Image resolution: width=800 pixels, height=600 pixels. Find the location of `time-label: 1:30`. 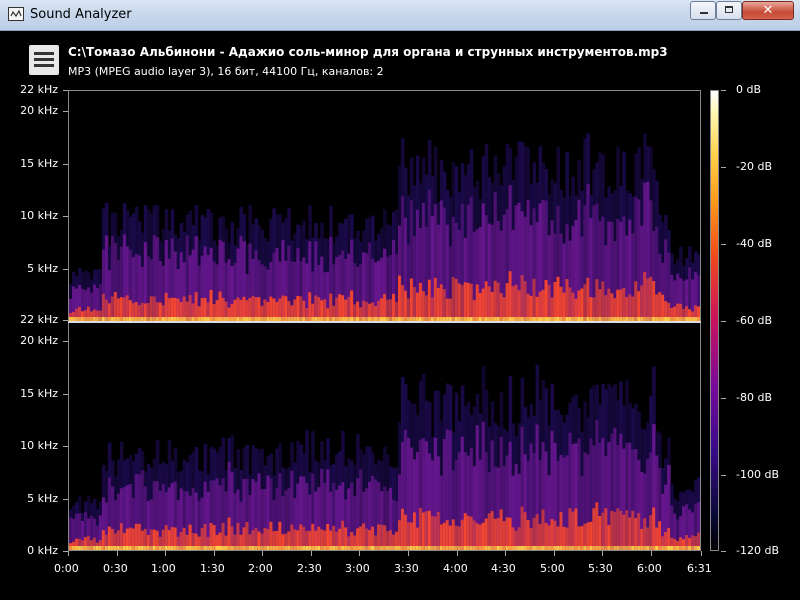

time-label: 1:30 is located at coordinates (212, 568).